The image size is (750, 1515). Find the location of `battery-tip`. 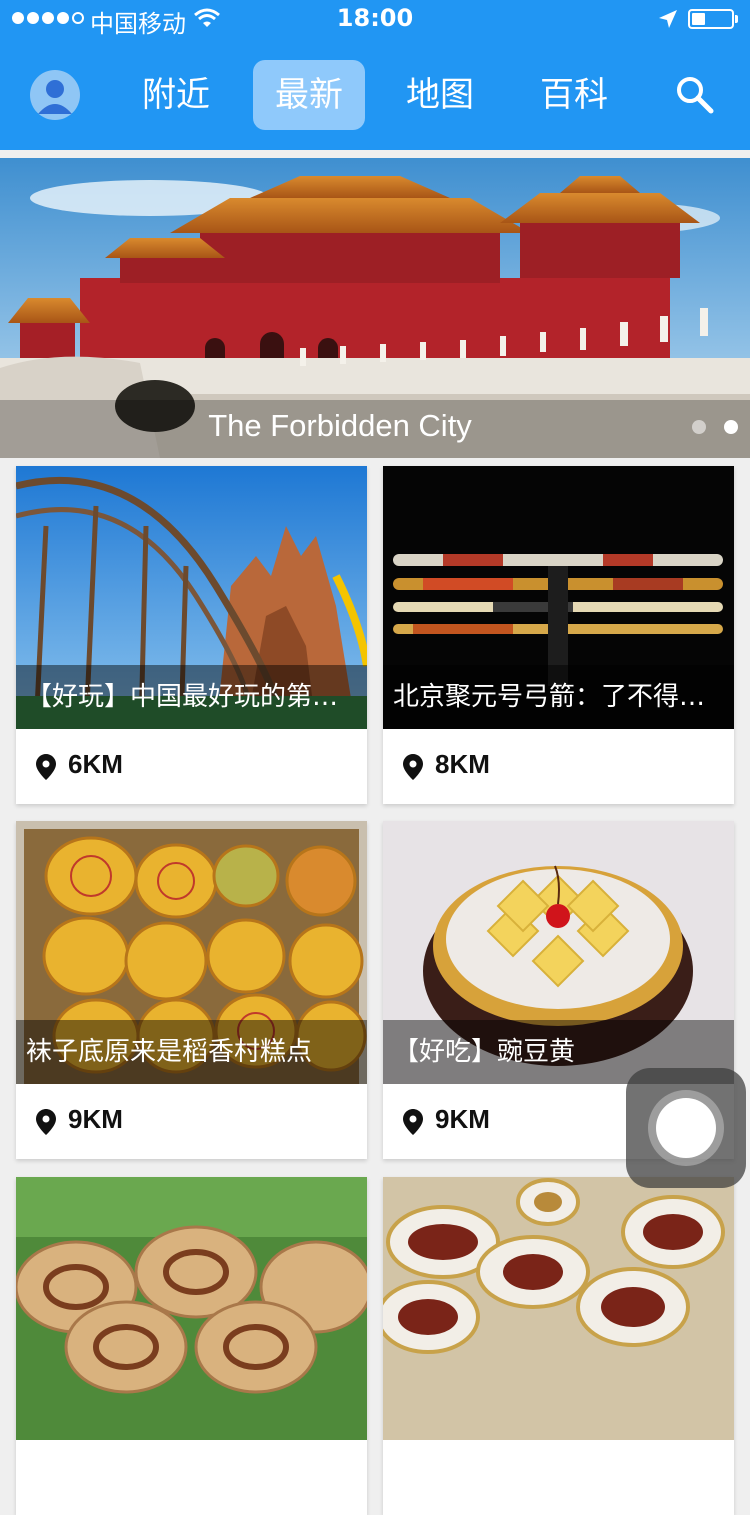

battery-tip is located at coordinates (736, 19).